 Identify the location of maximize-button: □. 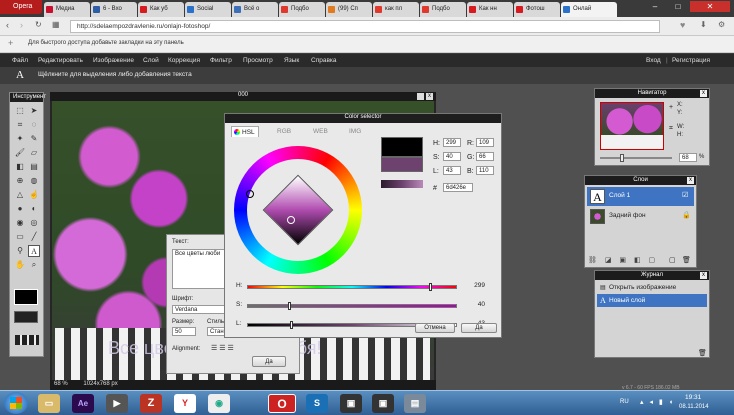
(678, 6).